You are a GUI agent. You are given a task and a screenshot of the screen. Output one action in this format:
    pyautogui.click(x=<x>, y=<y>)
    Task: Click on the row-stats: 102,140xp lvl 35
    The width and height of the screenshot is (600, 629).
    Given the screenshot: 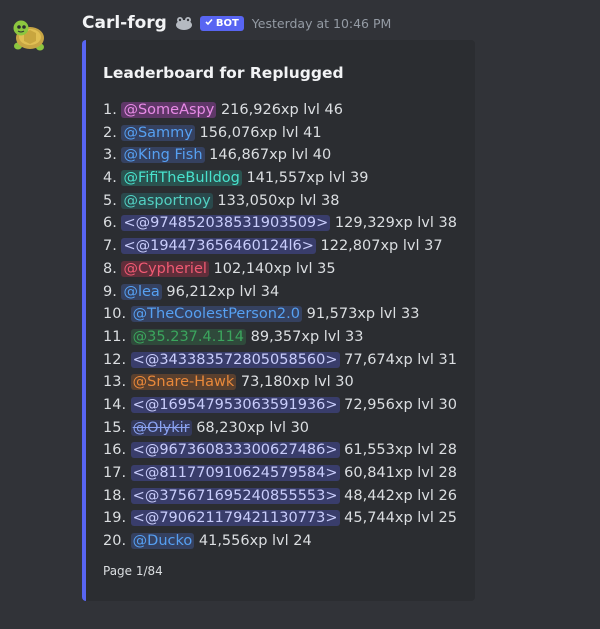 What is the action you would take?
    pyautogui.click(x=274, y=268)
    